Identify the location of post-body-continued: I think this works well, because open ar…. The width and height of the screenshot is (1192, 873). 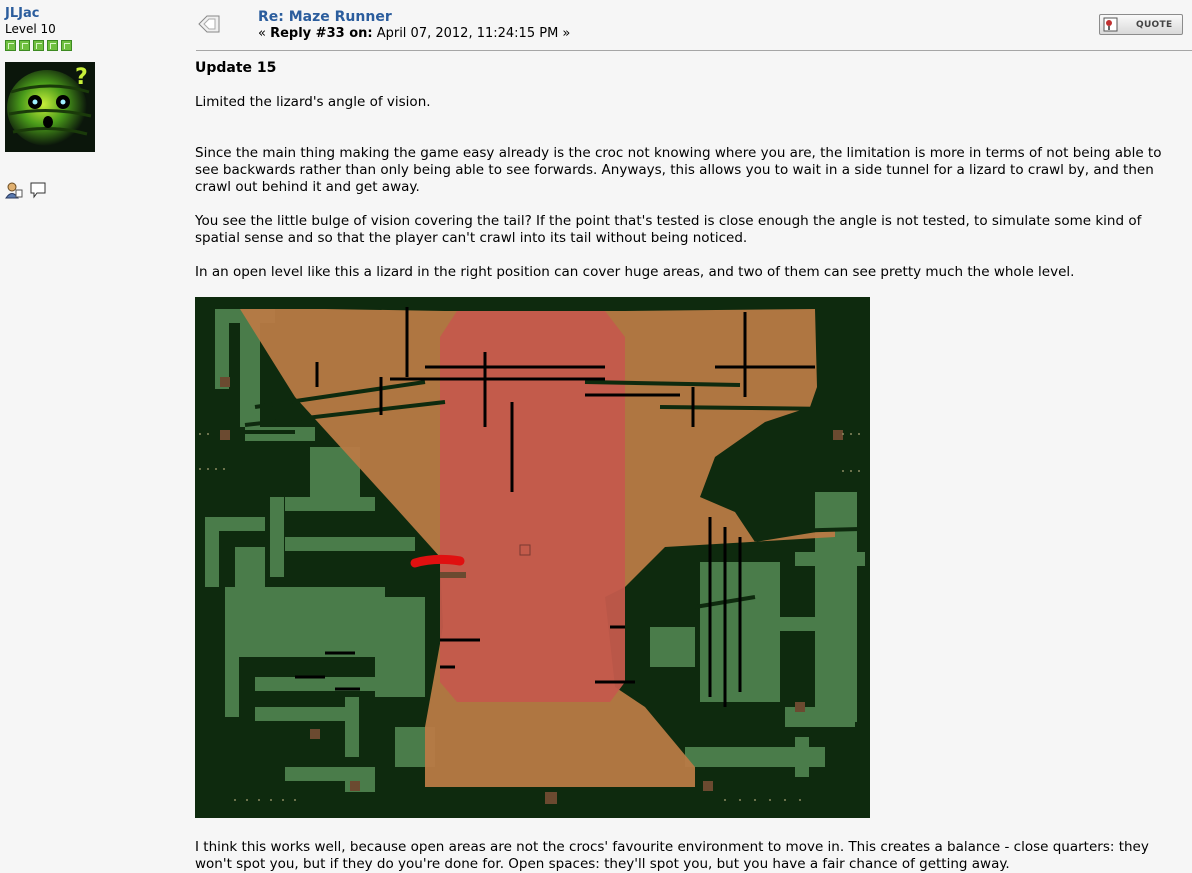
(690, 856).